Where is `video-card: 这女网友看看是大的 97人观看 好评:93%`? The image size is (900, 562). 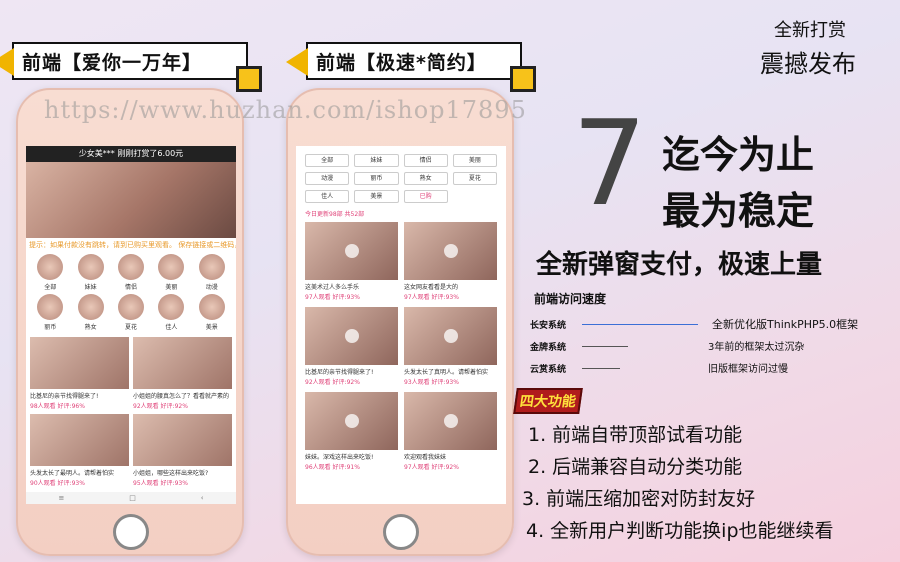
video-card: 这女网友看看是大的 97人观看 好评:93% is located at coordinates (450, 261).